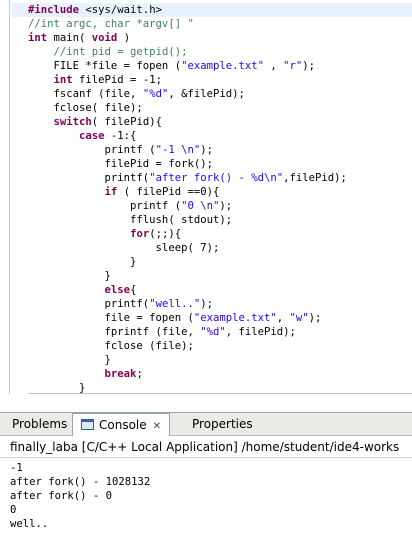 The image size is (412, 560). Describe the element at coordinates (85, 94) in the screenshot. I see `code-token: fscanf (file,` at that location.